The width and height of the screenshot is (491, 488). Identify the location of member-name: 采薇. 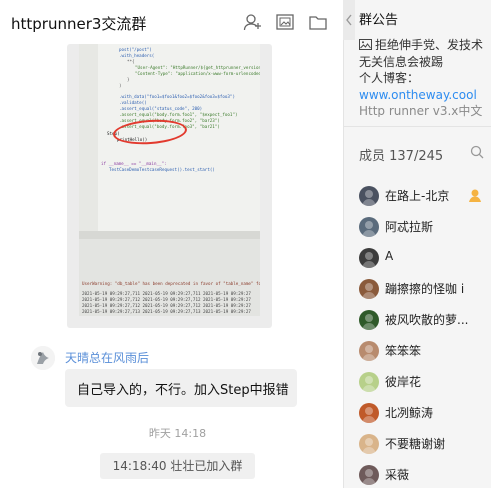
(397, 475).